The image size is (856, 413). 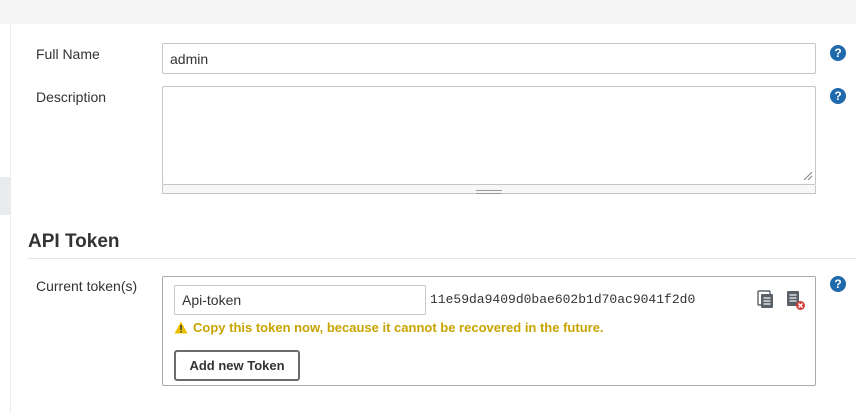 I want to click on token-name-input, so click(x=300, y=300).